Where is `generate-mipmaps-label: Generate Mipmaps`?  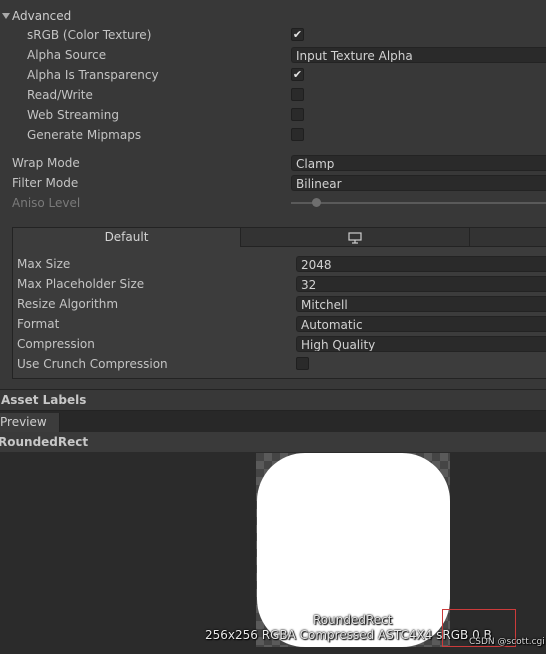
generate-mipmaps-label: Generate Mipmaps is located at coordinates (84, 135).